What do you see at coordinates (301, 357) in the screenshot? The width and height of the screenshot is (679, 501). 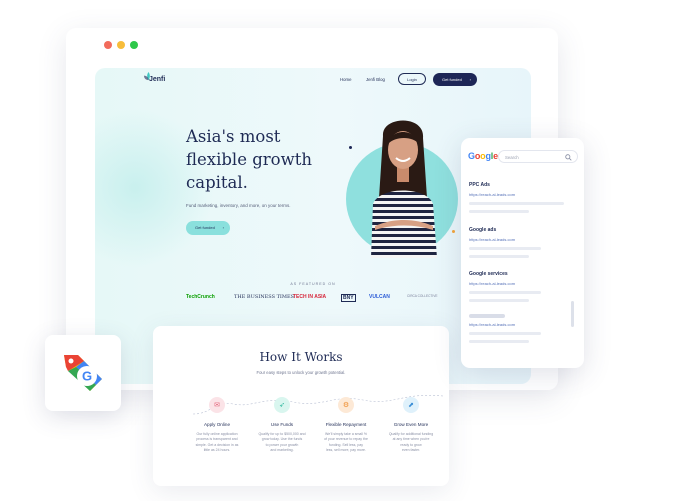 I see `how-it-works-title: How It Works` at bounding box center [301, 357].